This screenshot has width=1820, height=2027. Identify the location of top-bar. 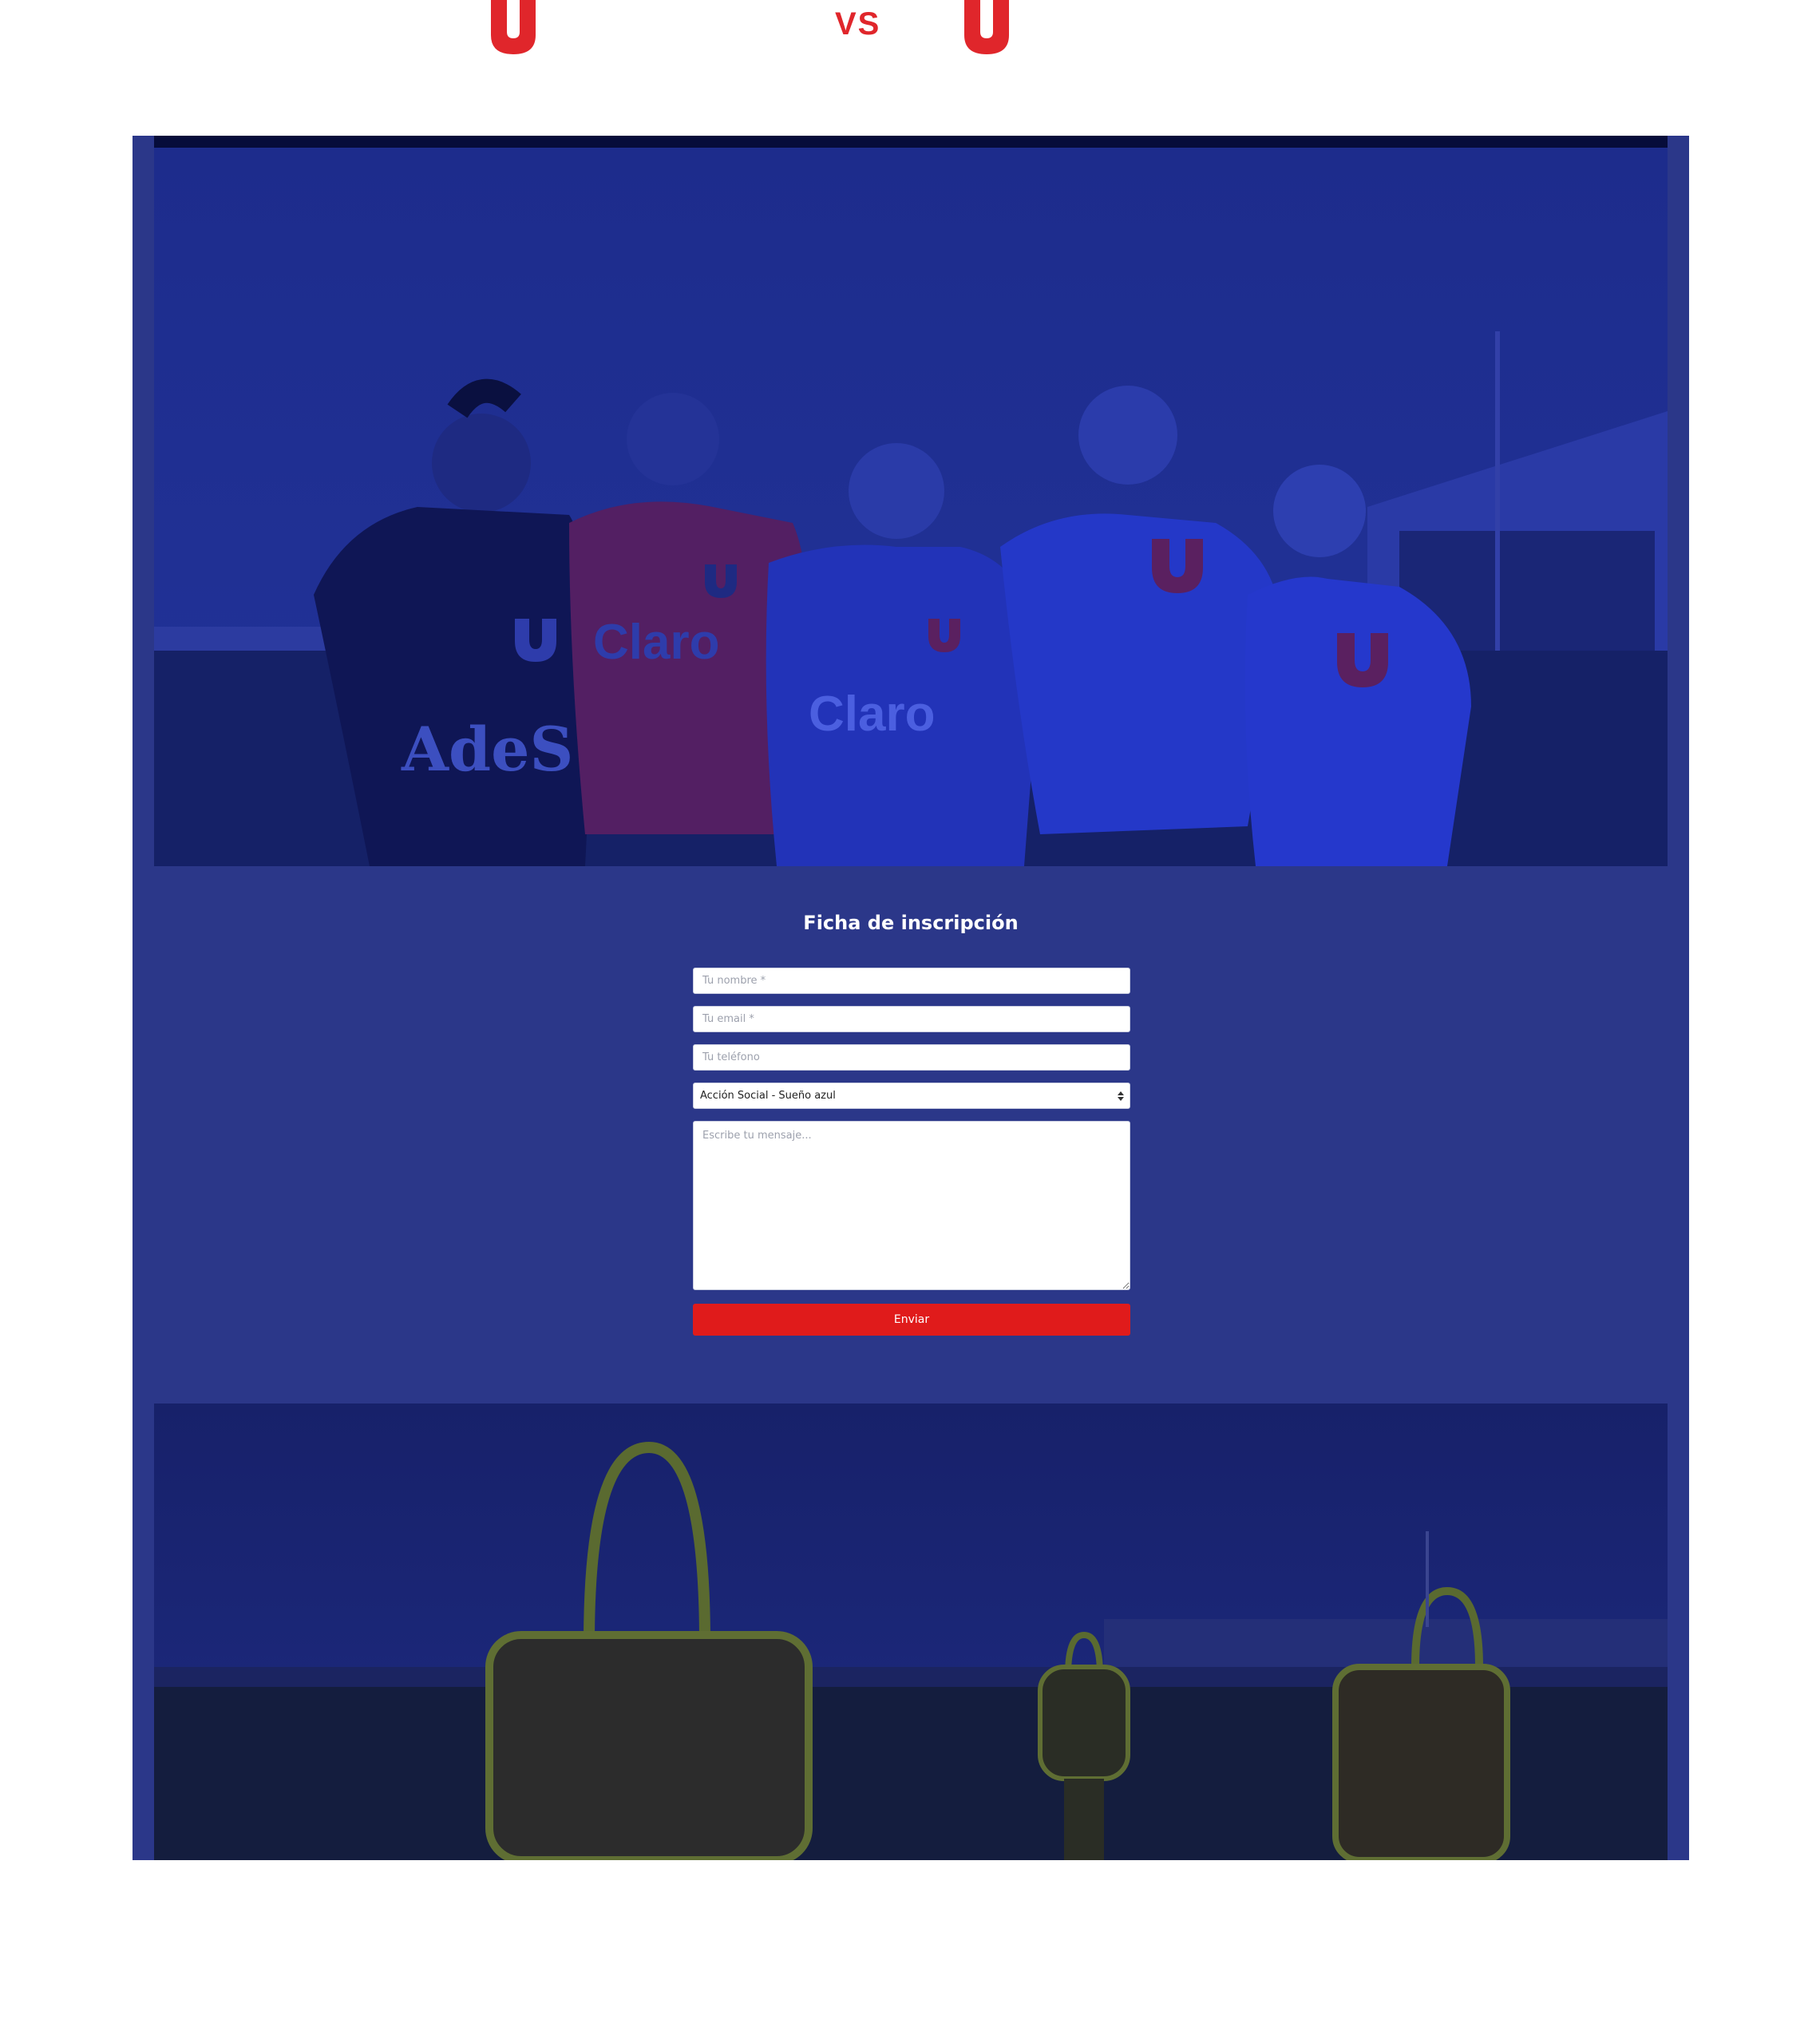
(911, 142).